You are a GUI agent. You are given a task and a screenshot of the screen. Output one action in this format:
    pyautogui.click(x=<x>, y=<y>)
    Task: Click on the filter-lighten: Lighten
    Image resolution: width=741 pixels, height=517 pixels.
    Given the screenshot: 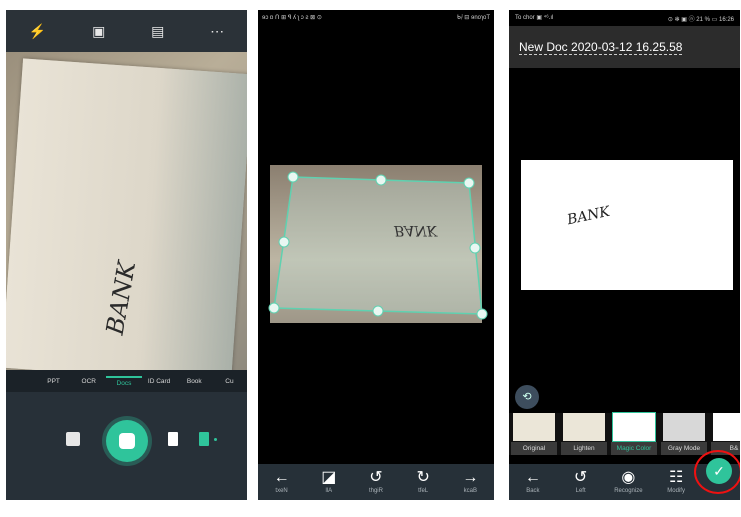 What is the action you would take?
    pyautogui.click(x=584, y=434)
    